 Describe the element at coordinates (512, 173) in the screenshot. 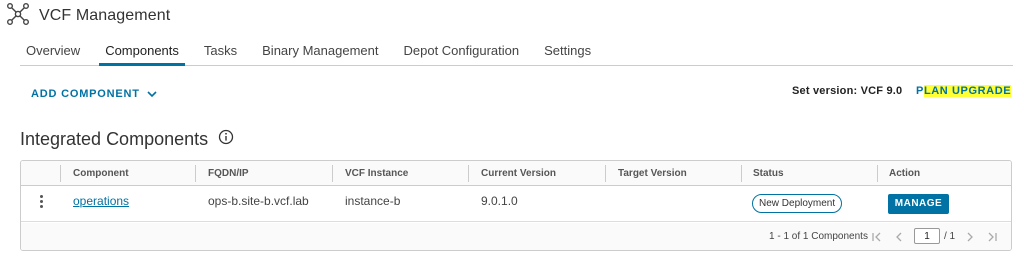

I see `column-header-current-version: Current Version` at that location.